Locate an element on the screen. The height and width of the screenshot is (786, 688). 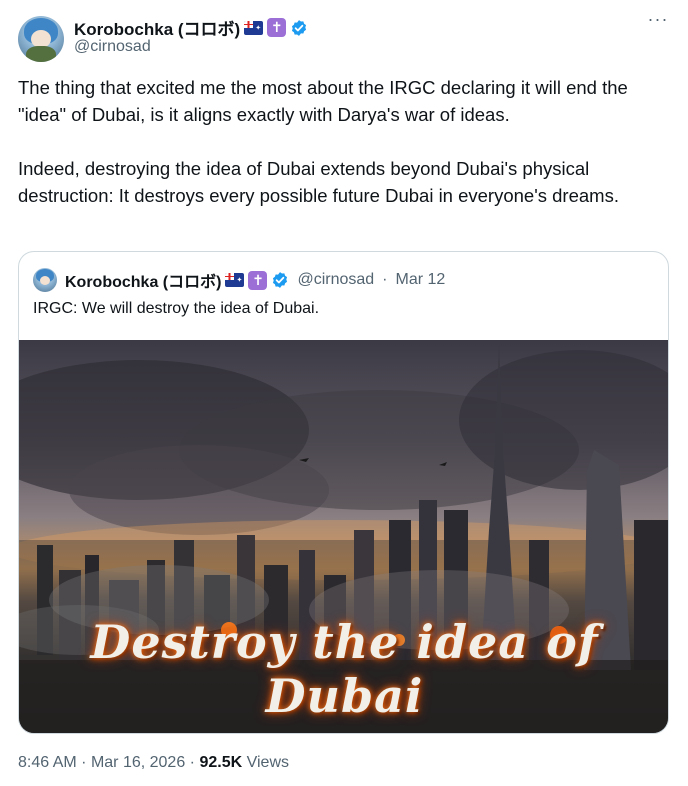
quoted-author-avatar is located at coordinates (45, 280).